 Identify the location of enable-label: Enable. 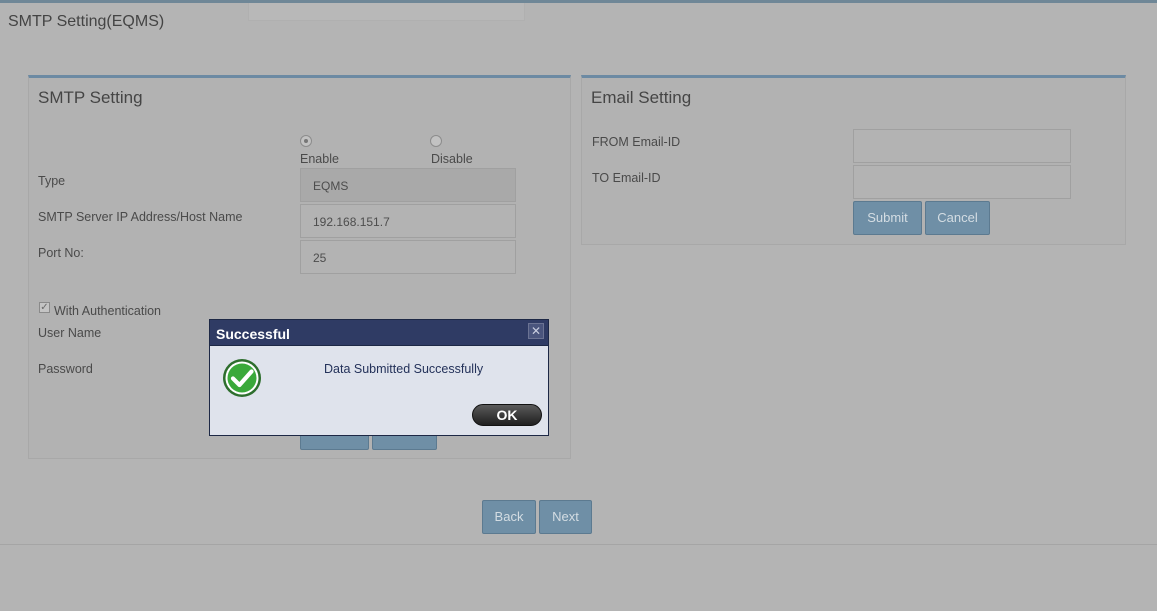
(319, 159).